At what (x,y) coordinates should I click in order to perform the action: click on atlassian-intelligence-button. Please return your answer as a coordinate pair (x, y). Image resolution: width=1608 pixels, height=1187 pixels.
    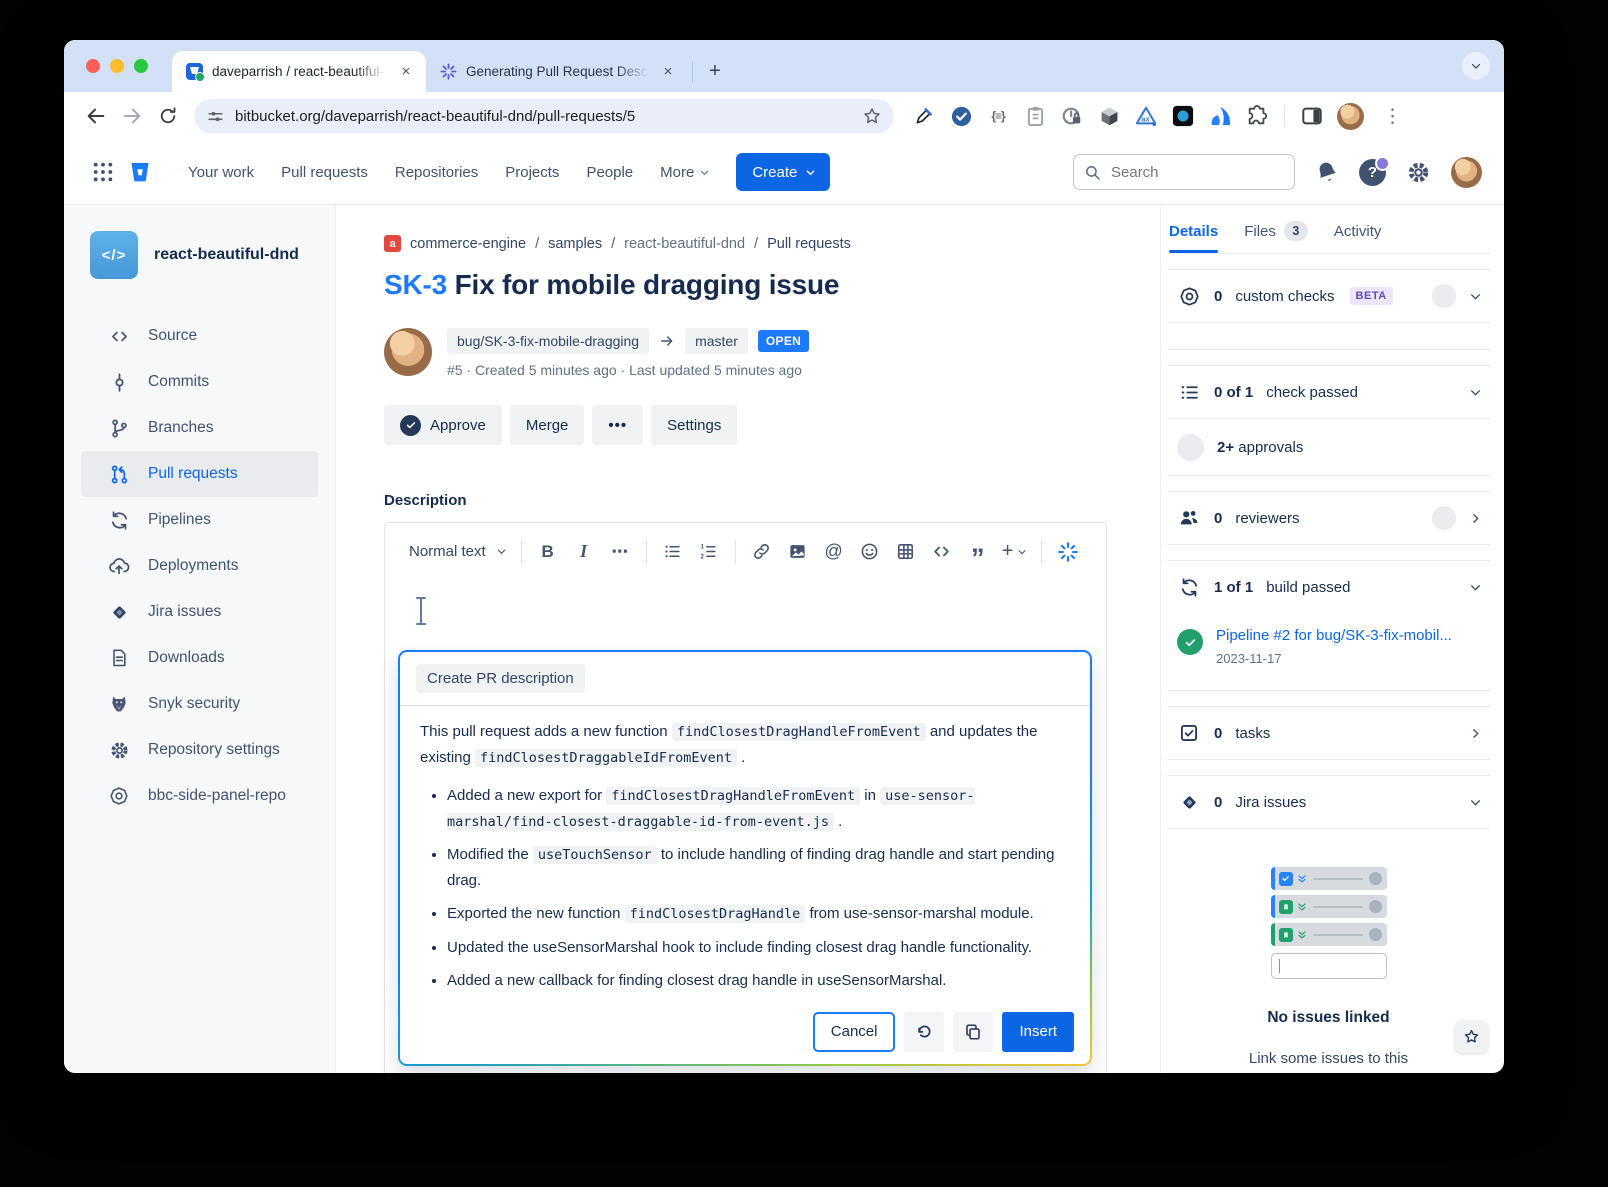
    Looking at the image, I should click on (1068, 552).